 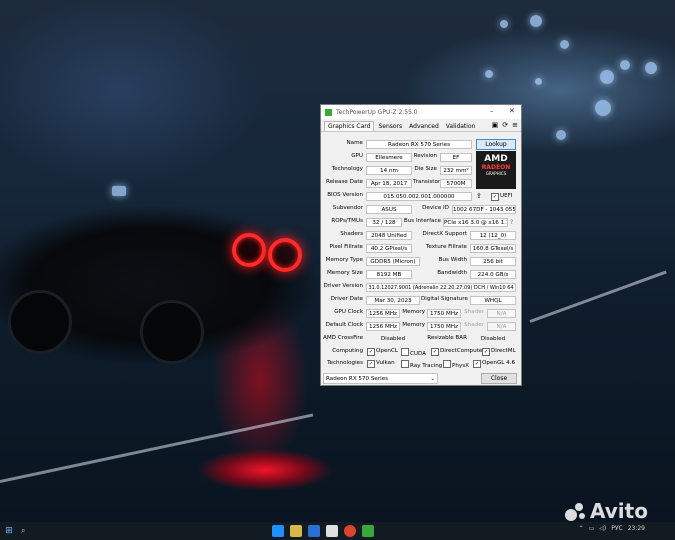 I want to click on chevron-down-icon: ⌄, so click(x=432, y=379).